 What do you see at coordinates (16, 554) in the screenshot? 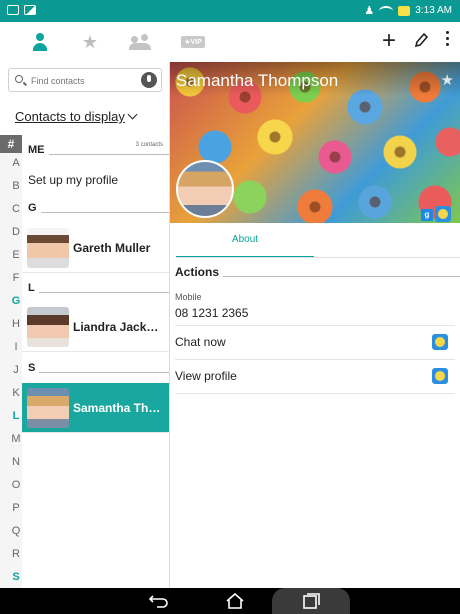
I see `alpha-index-letter: R` at bounding box center [16, 554].